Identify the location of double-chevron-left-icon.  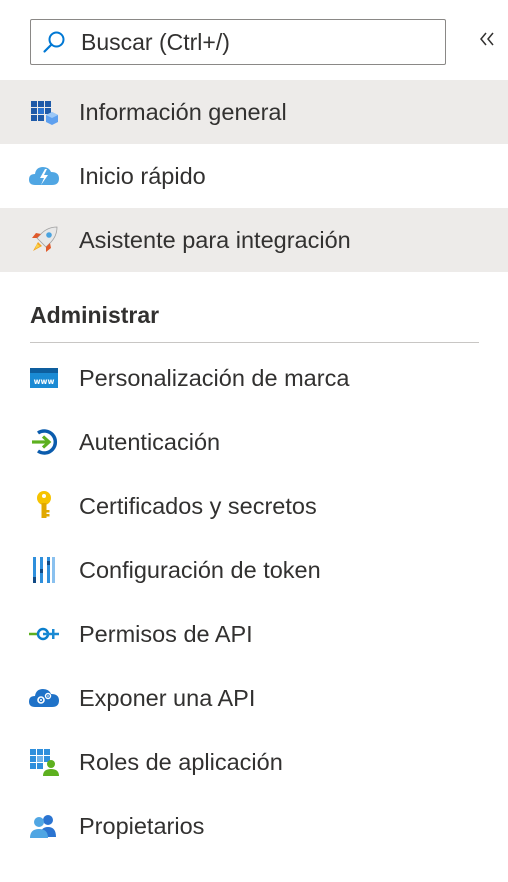
(487, 41).